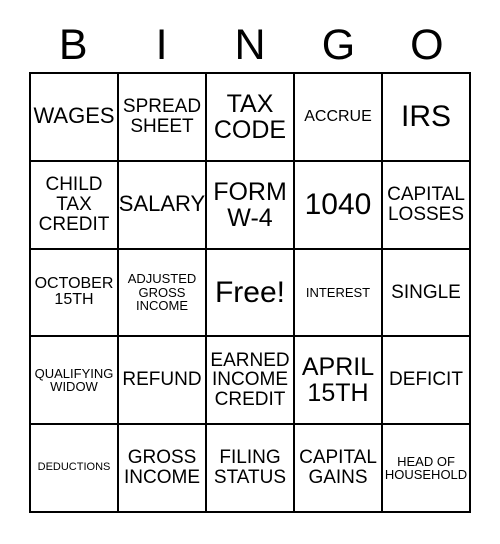  What do you see at coordinates (427, 44) in the screenshot?
I see `header-letter-o: O` at bounding box center [427, 44].